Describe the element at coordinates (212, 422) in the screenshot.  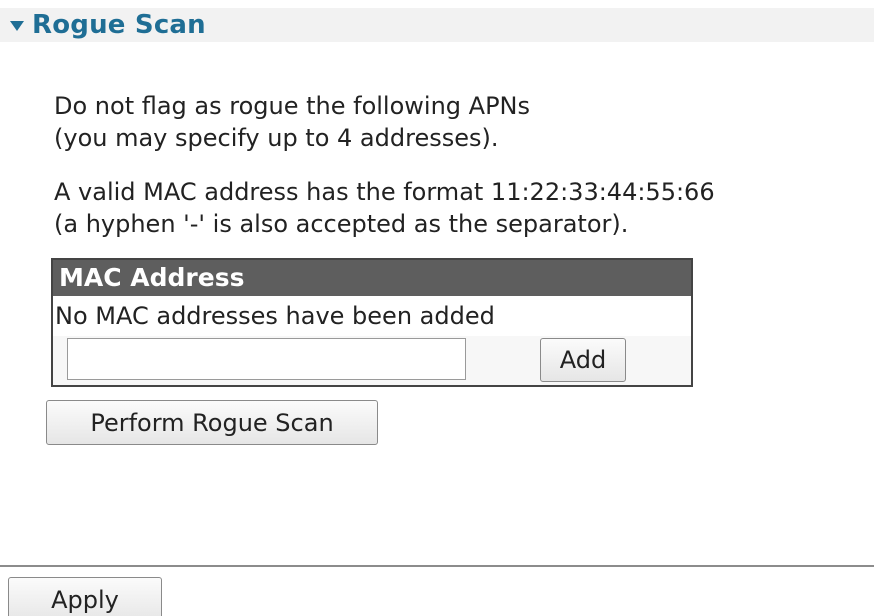
I see `perform-rogue-scan-button: Perform Rogue Scan` at that location.